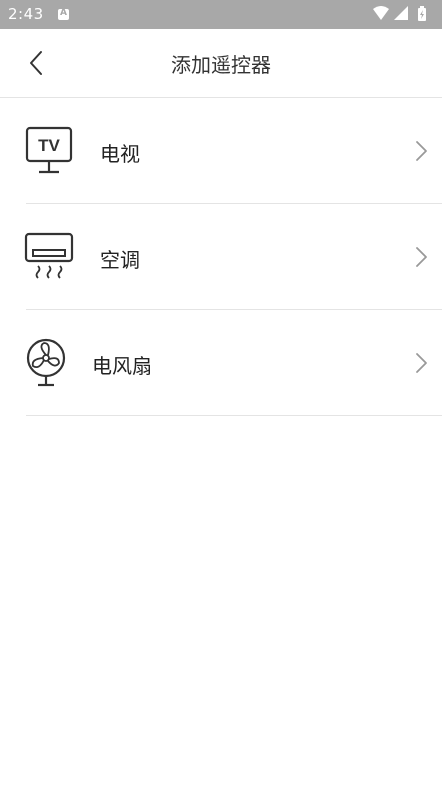 The image size is (442, 787). What do you see at coordinates (122, 366) in the screenshot?
I see `device-label-fan: 电风扇` at bounding box center [122, 366].